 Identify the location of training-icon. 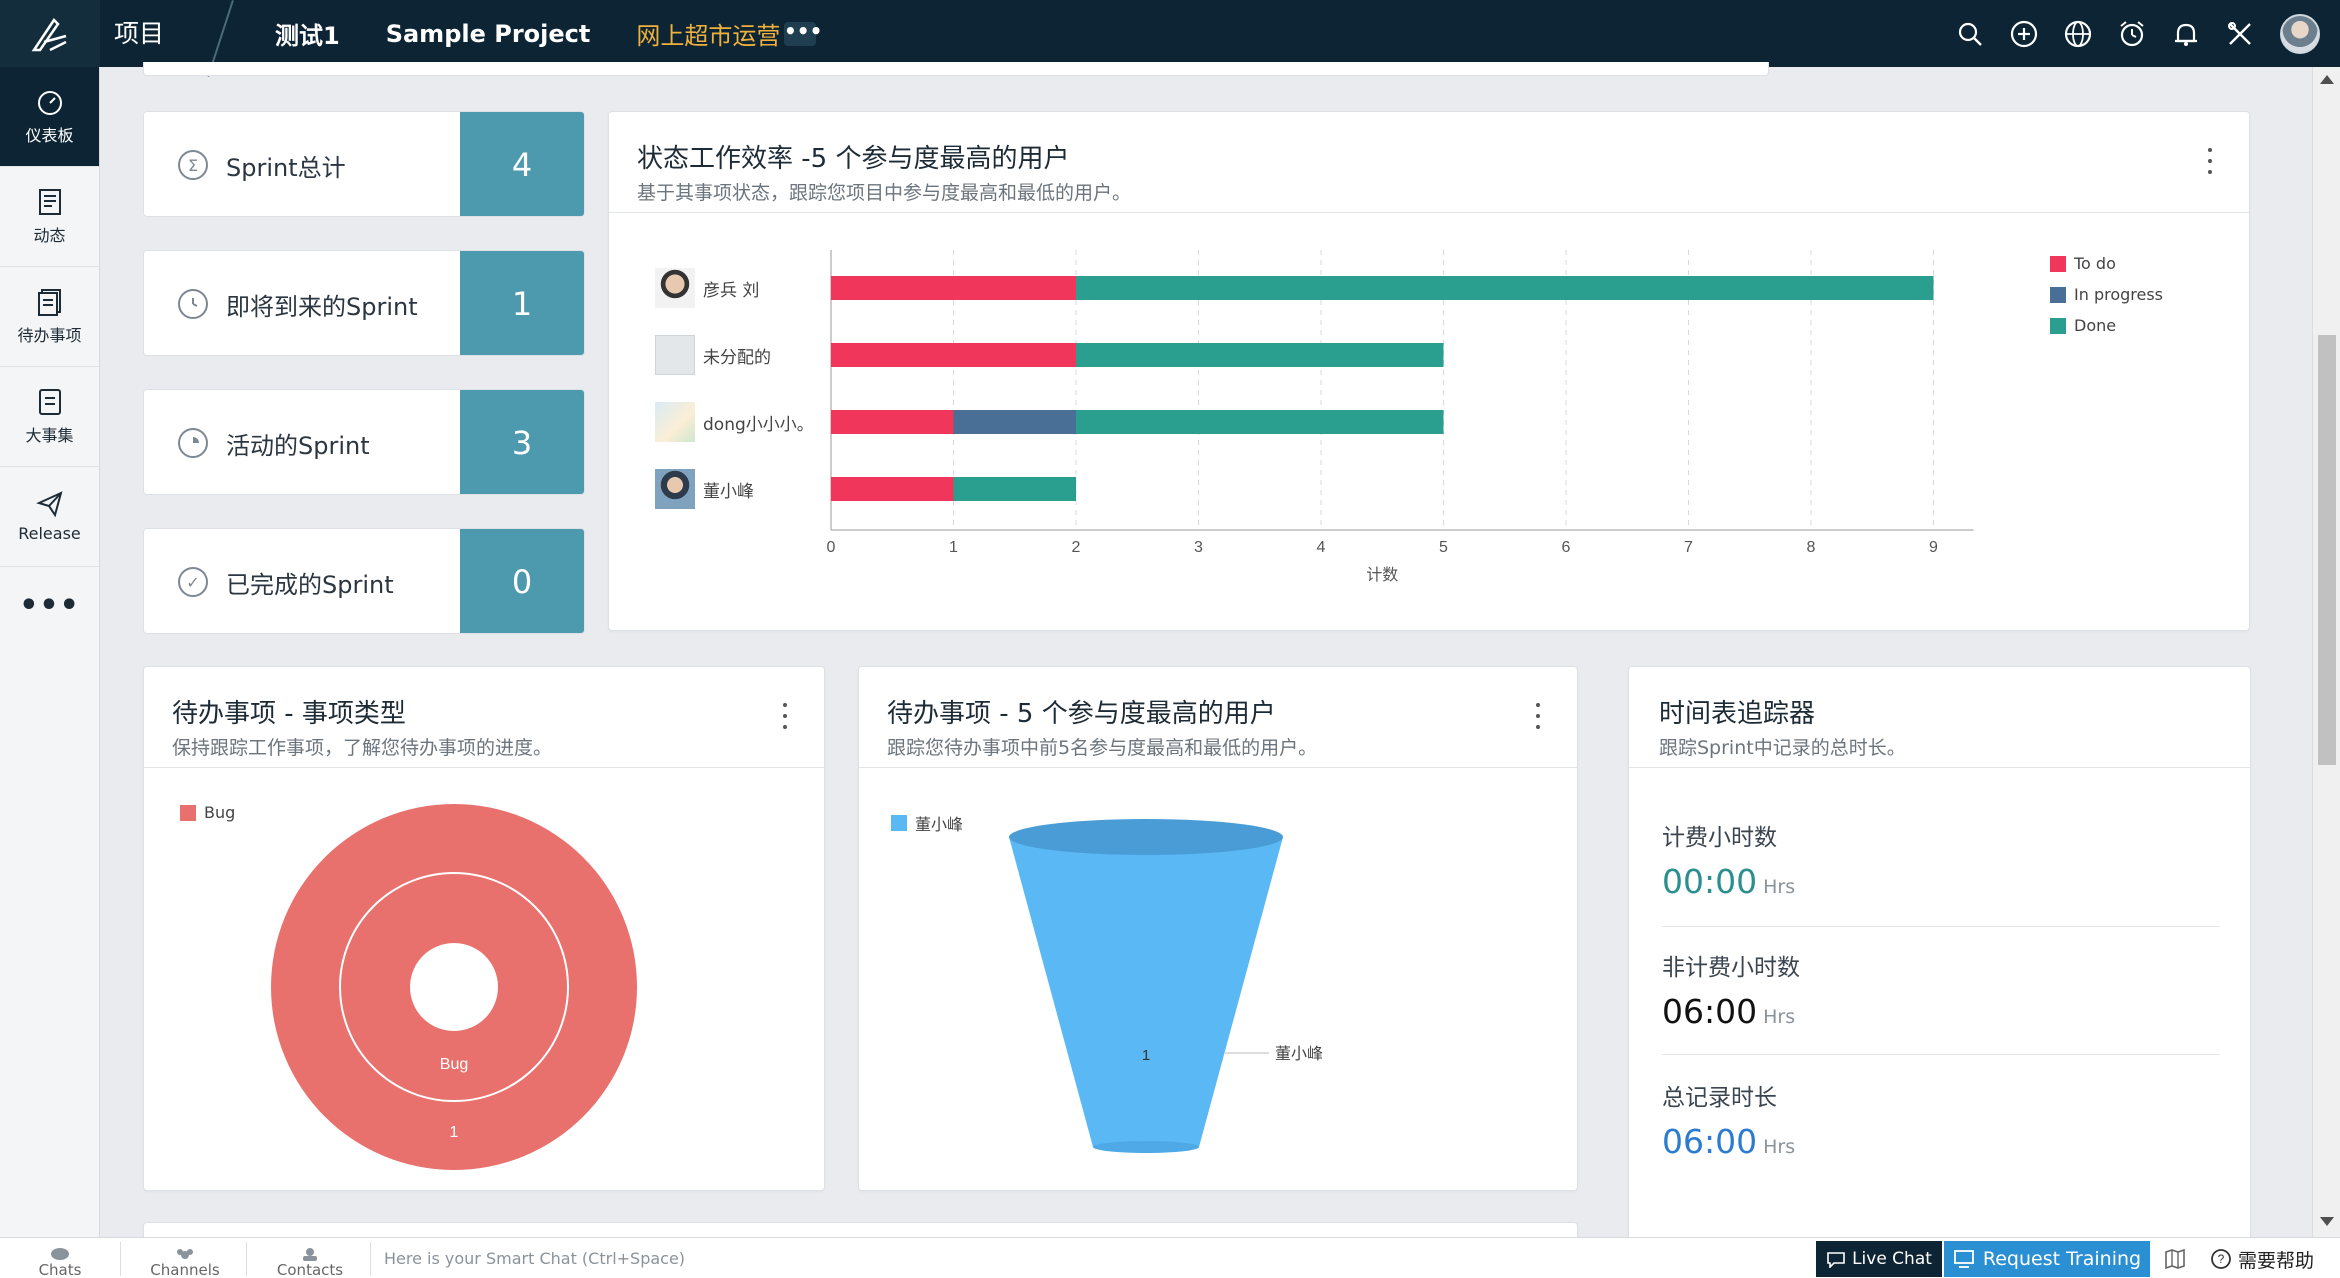
(1963, 1259).